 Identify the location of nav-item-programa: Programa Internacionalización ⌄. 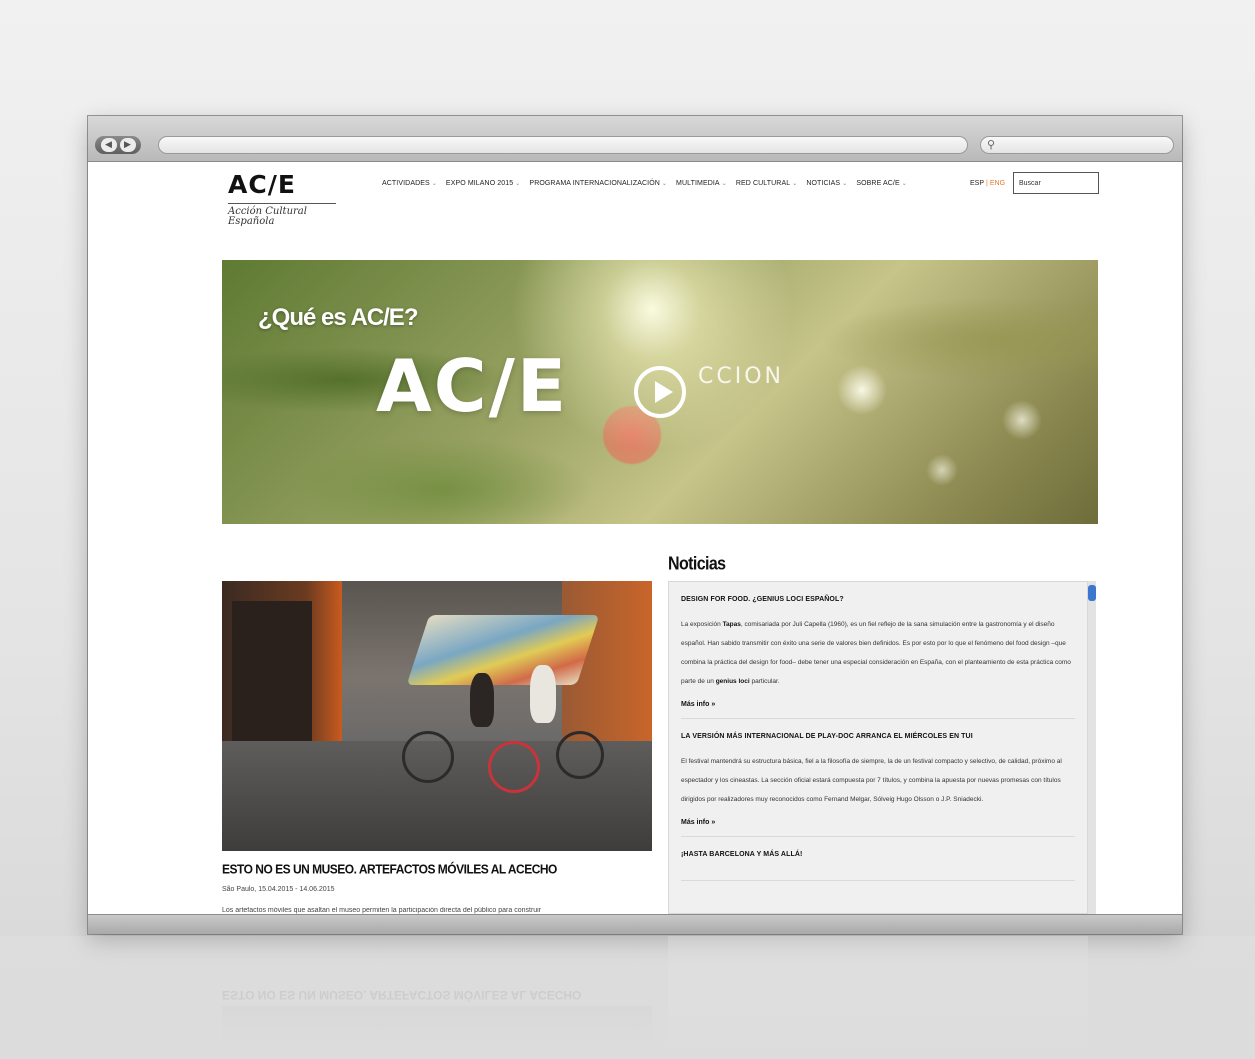
(598, 183).